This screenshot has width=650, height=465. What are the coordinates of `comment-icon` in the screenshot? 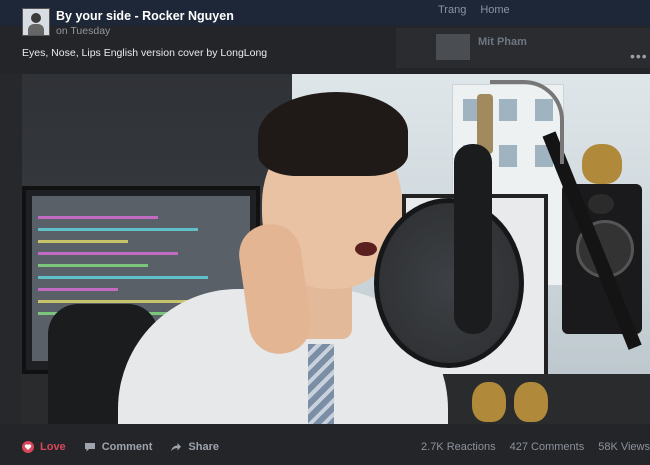 It's located at (89, 447).